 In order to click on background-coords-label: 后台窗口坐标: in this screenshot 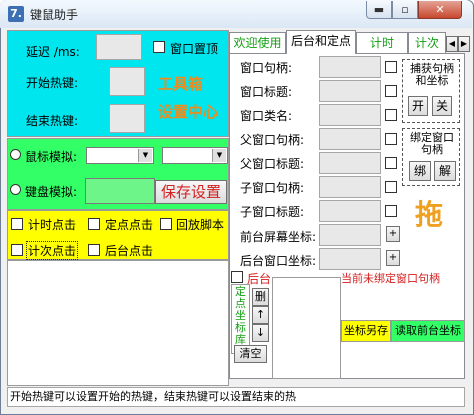, I will do `click(278, 261)`.